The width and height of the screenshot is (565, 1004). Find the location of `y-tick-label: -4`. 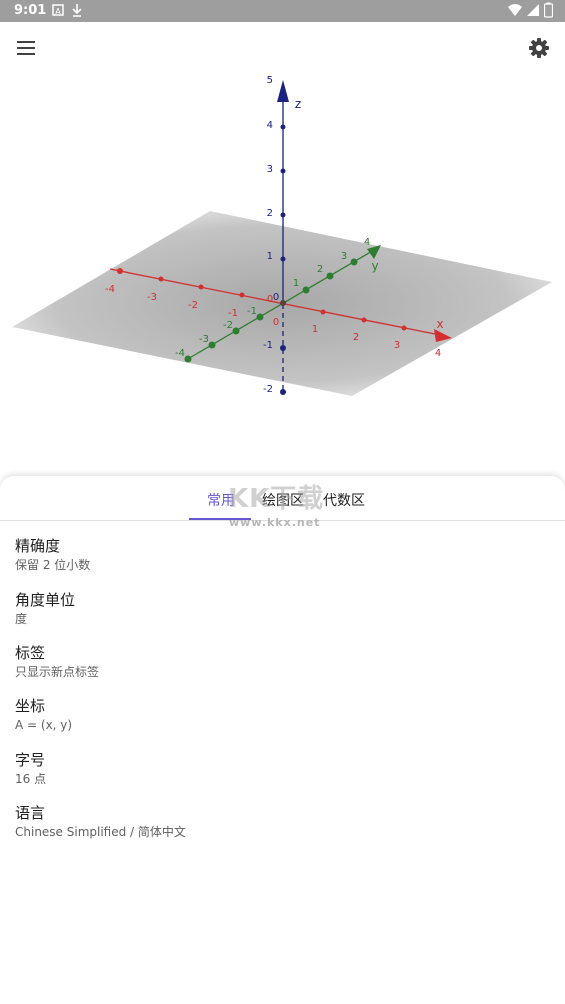

y-tick-label: -4 is located at coordinates (180, 353).